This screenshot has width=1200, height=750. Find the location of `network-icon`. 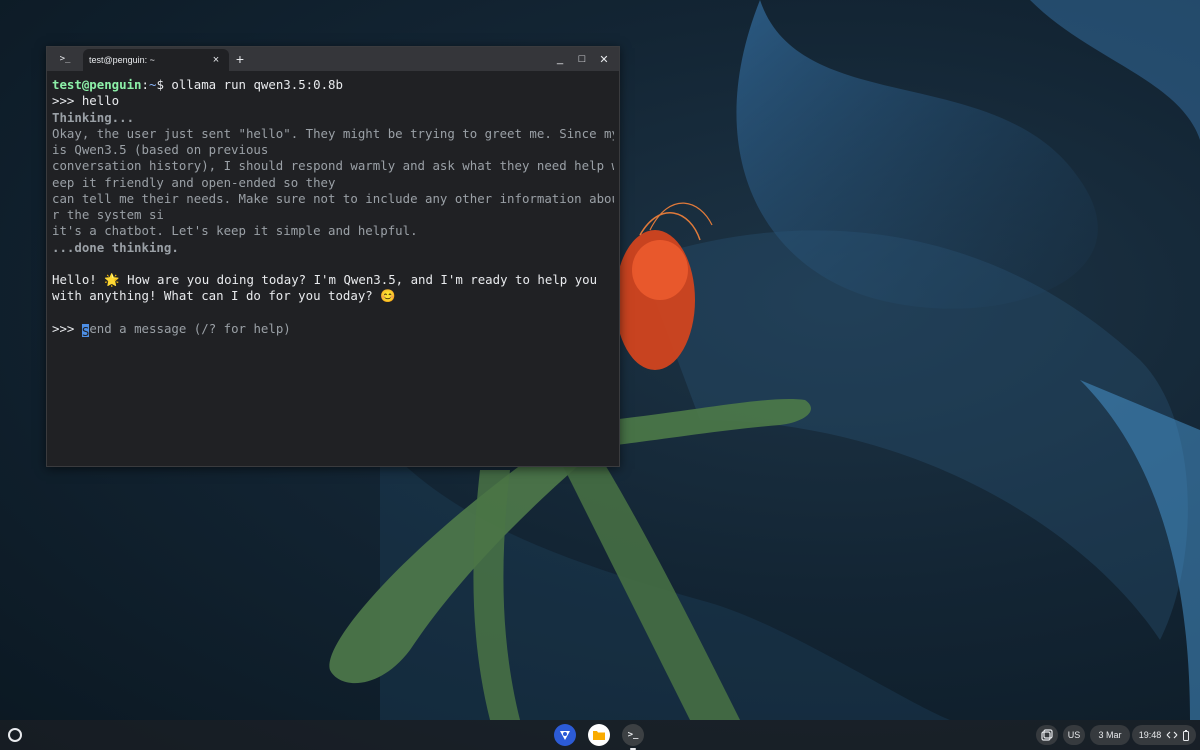

network-icon is located at coordinates (1172, 735).